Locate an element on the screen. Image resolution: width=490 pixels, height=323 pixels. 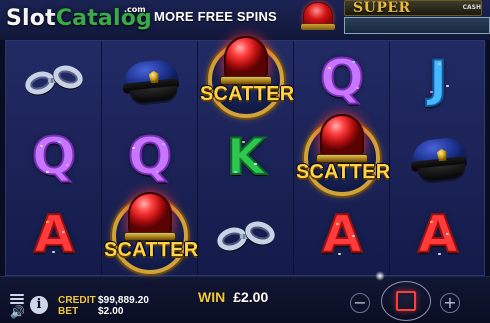
stop-icon is located at coordinates (406, 301).